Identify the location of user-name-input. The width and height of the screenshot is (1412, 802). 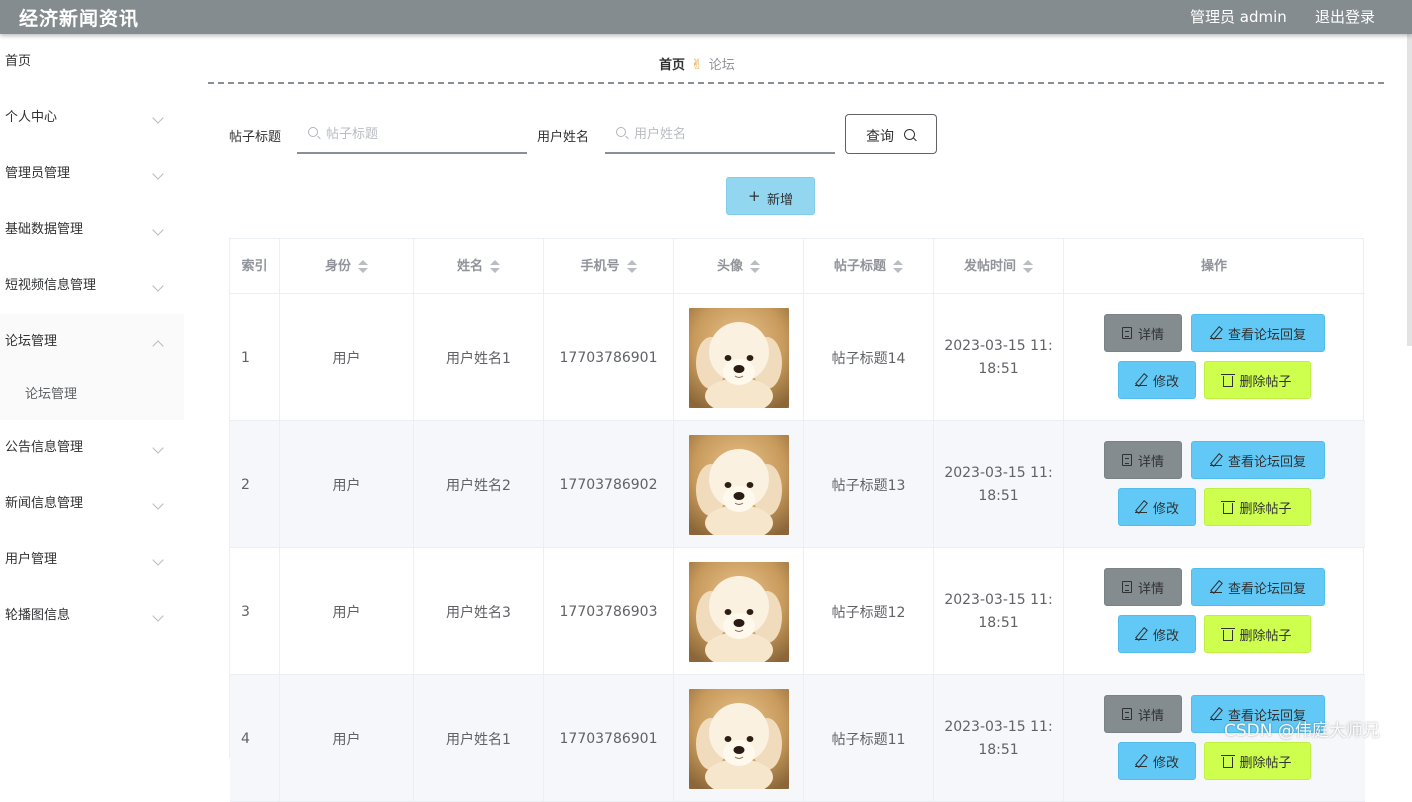
(724, 134).